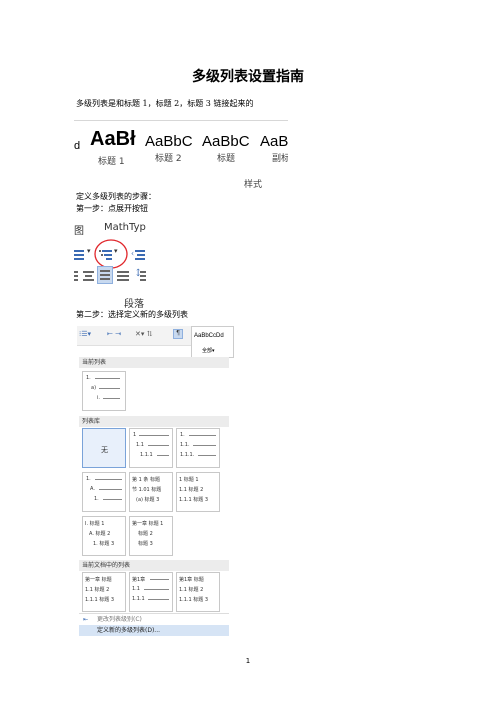 The width and height of the screenshot is (496, 702). What do you see at coordinates (79, 229) in the screenshot?
I see `ribbon-tab-fragment: 图` at bounding box center [79, 229].